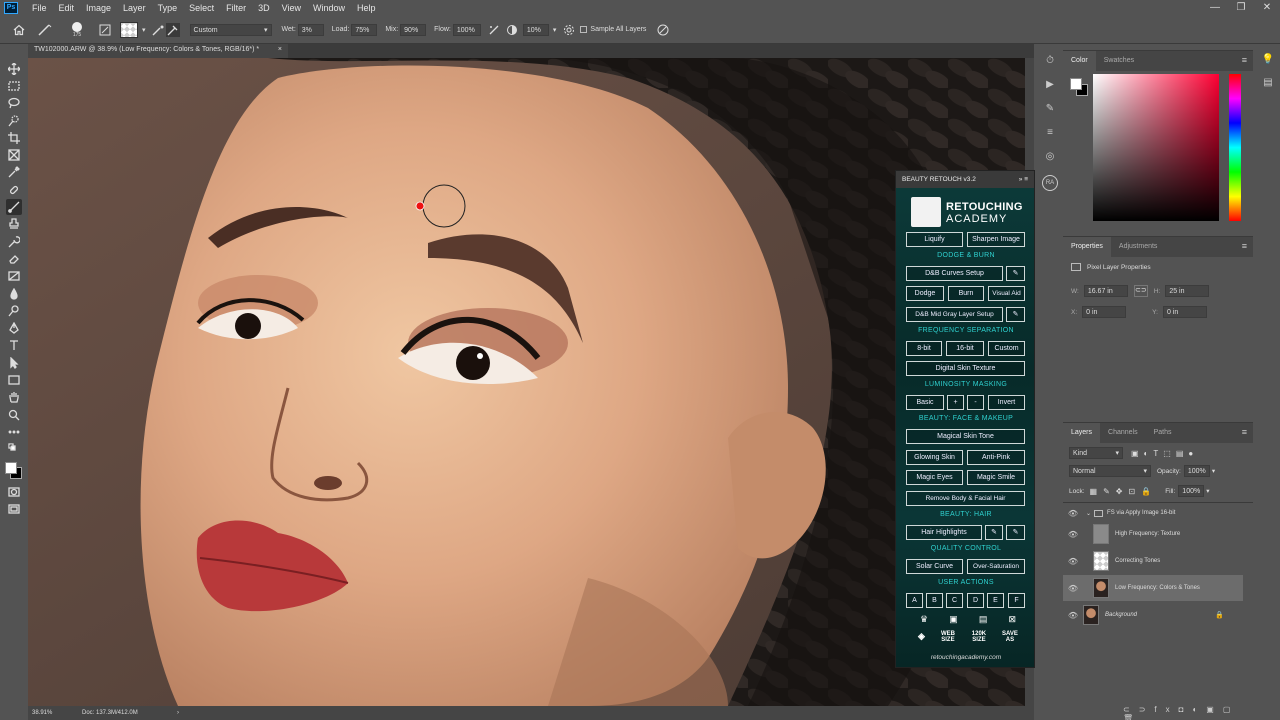  Describe the element at coordinates (1050, 110) in the screenshot. I see `brush-settings-panel-icon: ✎` at that location.